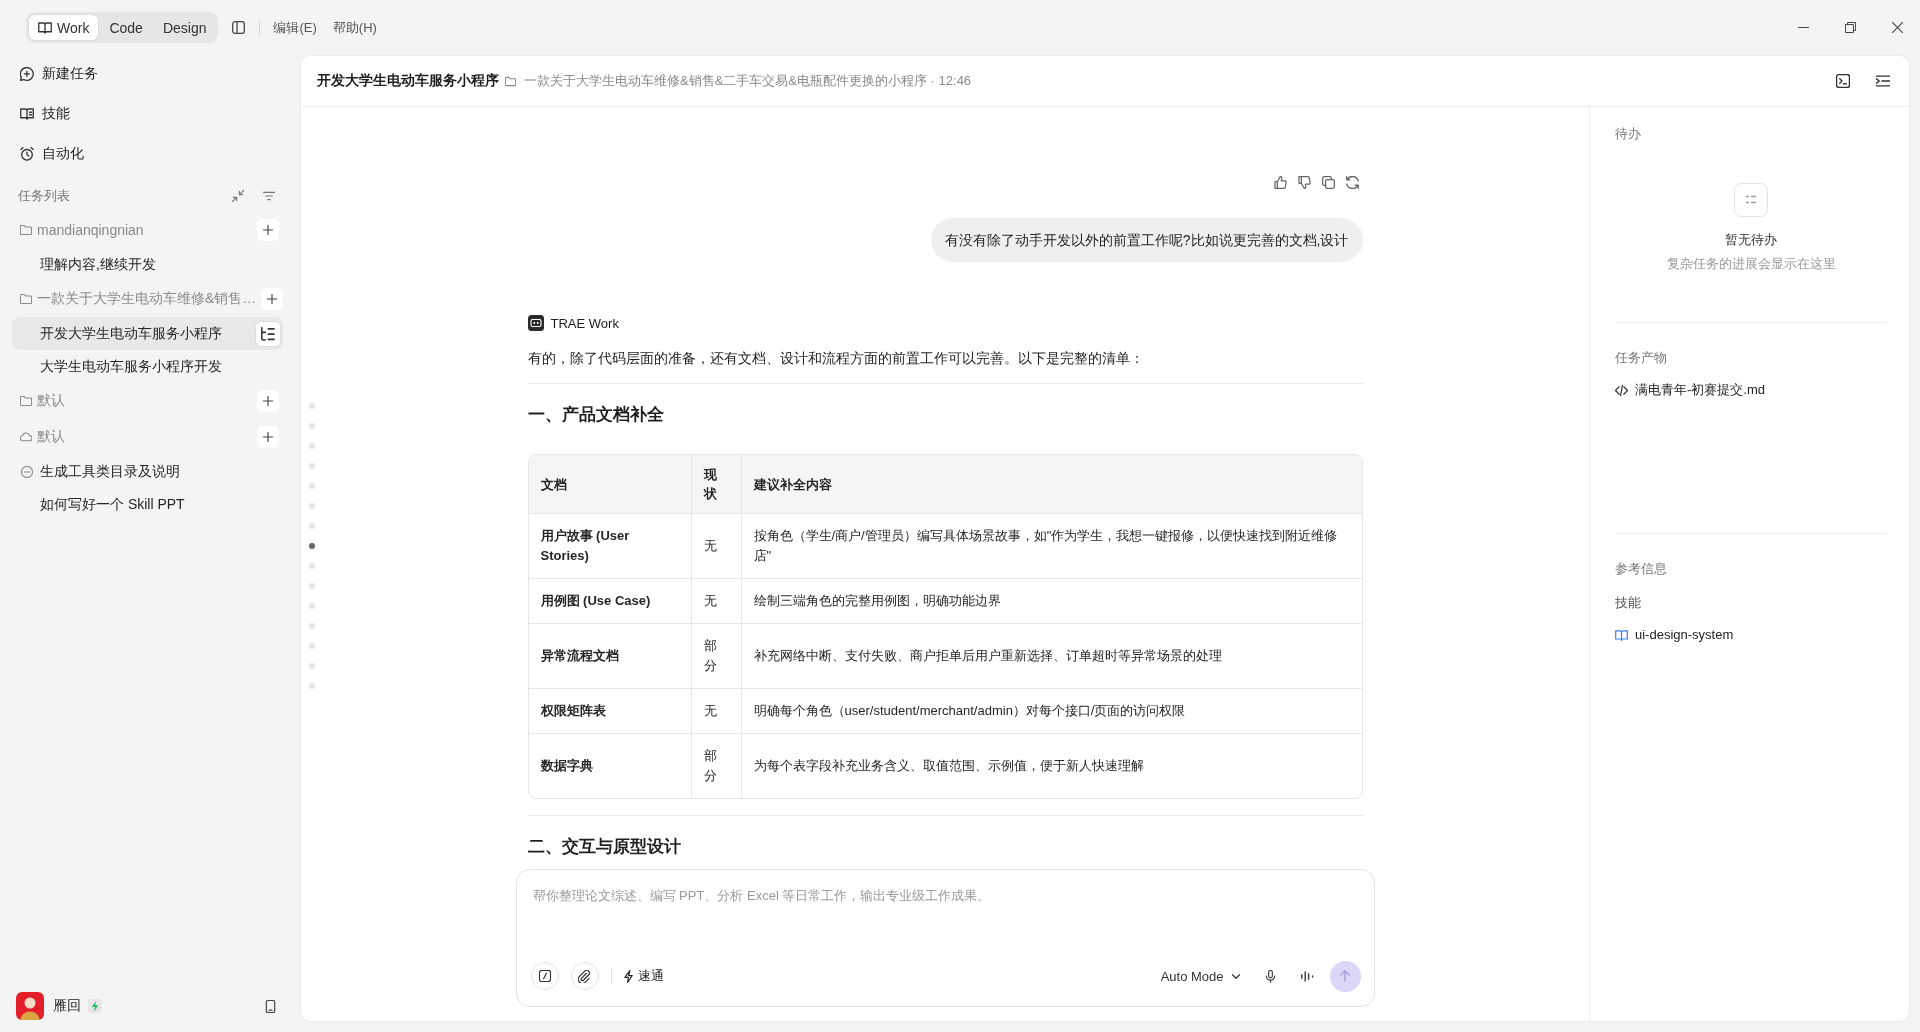 The image size is (1920, 1032). What do you see at coordinates (26, 437) in the screenshot?
I see `cloud-icon` at bounding box center [26, 437].